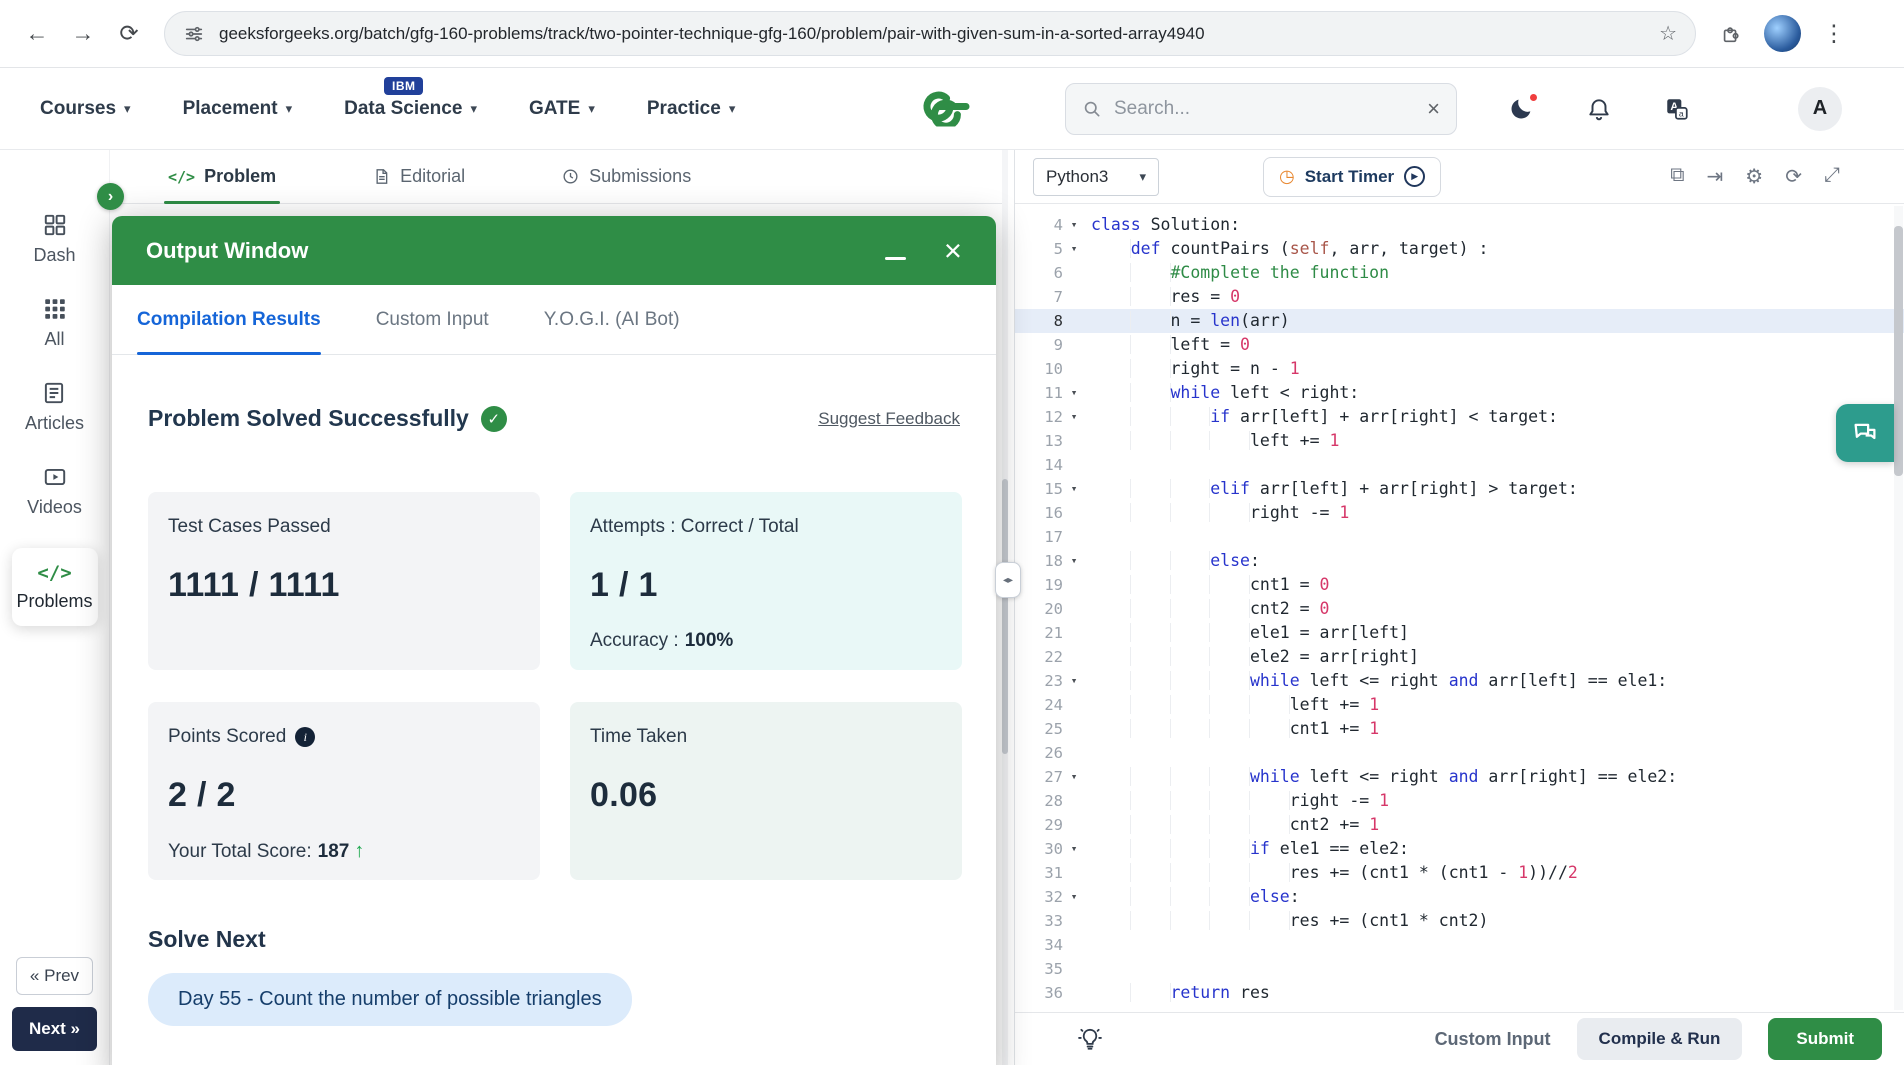  I want to click on export-icon: ⇥, so click(1715, 176).